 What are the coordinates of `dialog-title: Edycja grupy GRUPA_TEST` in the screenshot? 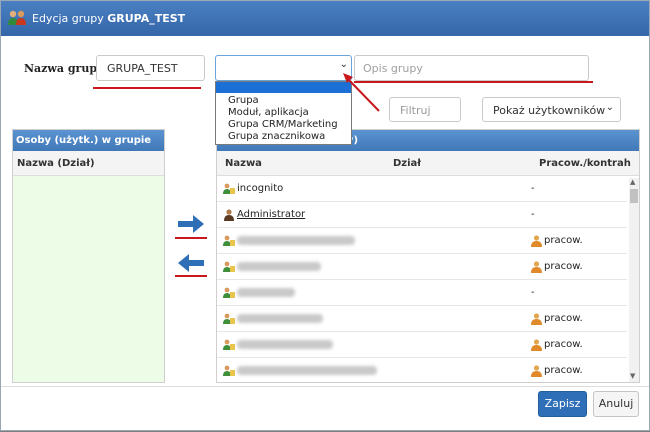 It's located at (109, 18).